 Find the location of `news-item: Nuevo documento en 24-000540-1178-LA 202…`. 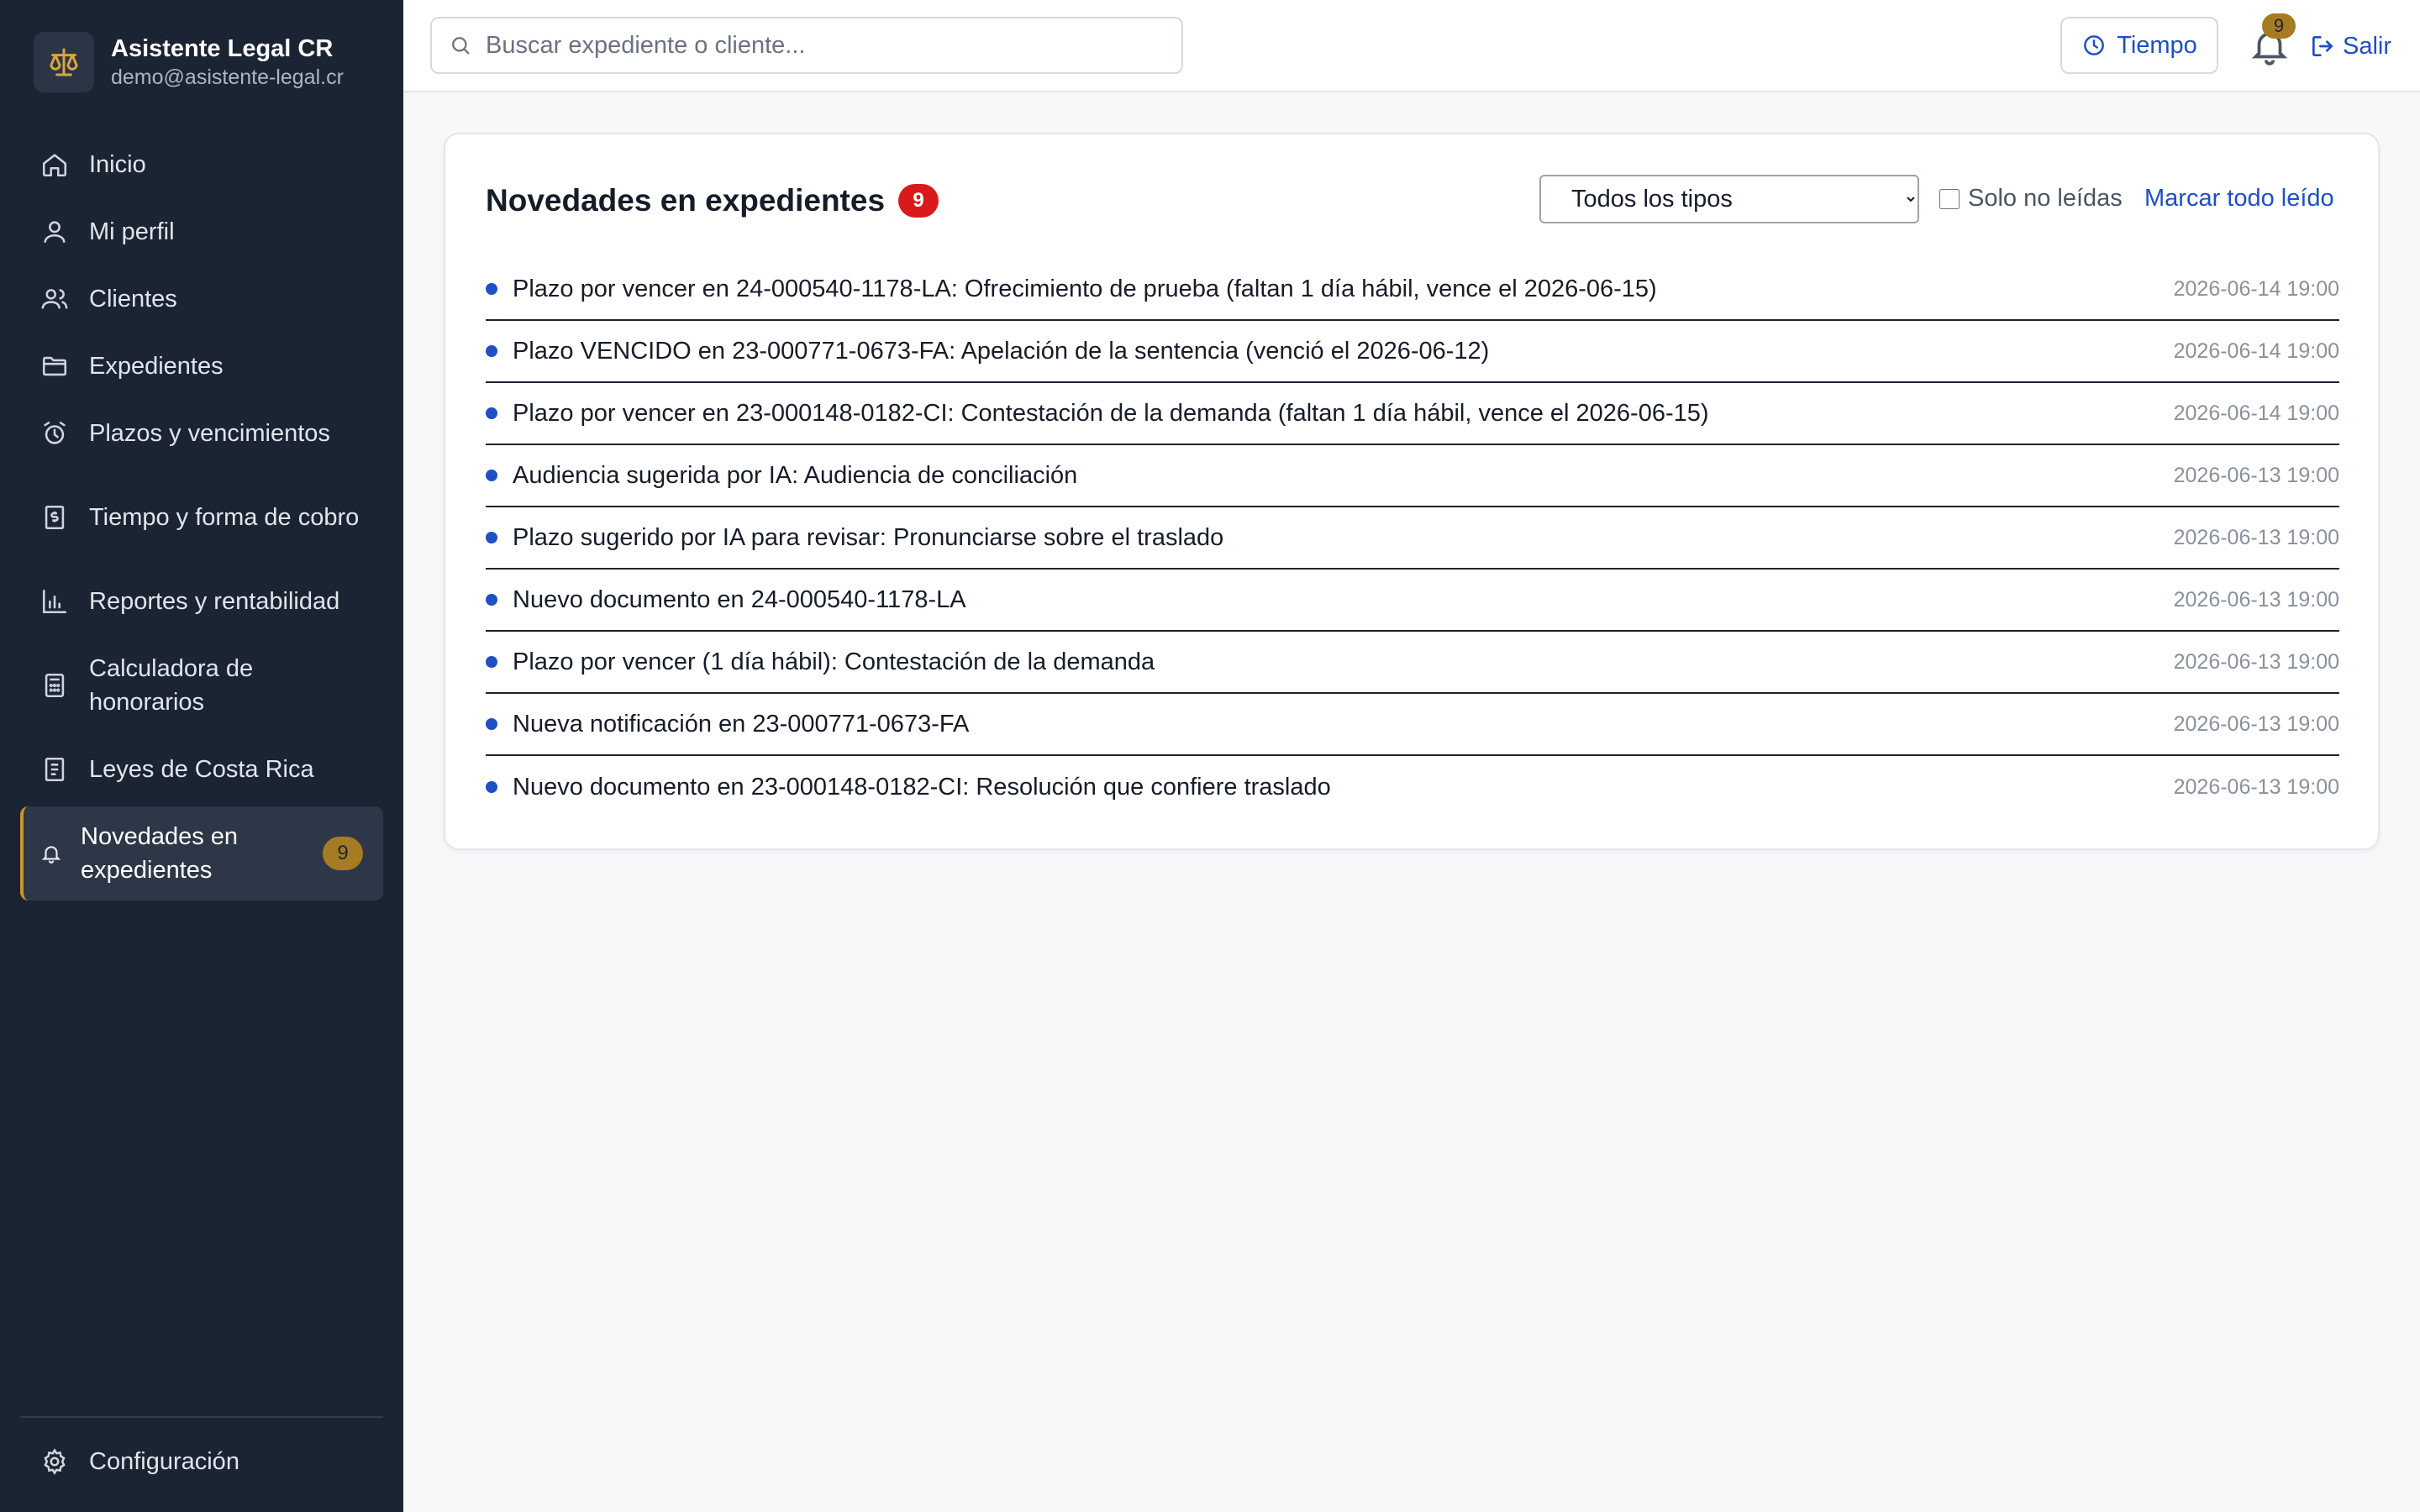

news-item: Nuevo documento en 24-000540-1178-LA 202… is located at coordinates (1412, 601).